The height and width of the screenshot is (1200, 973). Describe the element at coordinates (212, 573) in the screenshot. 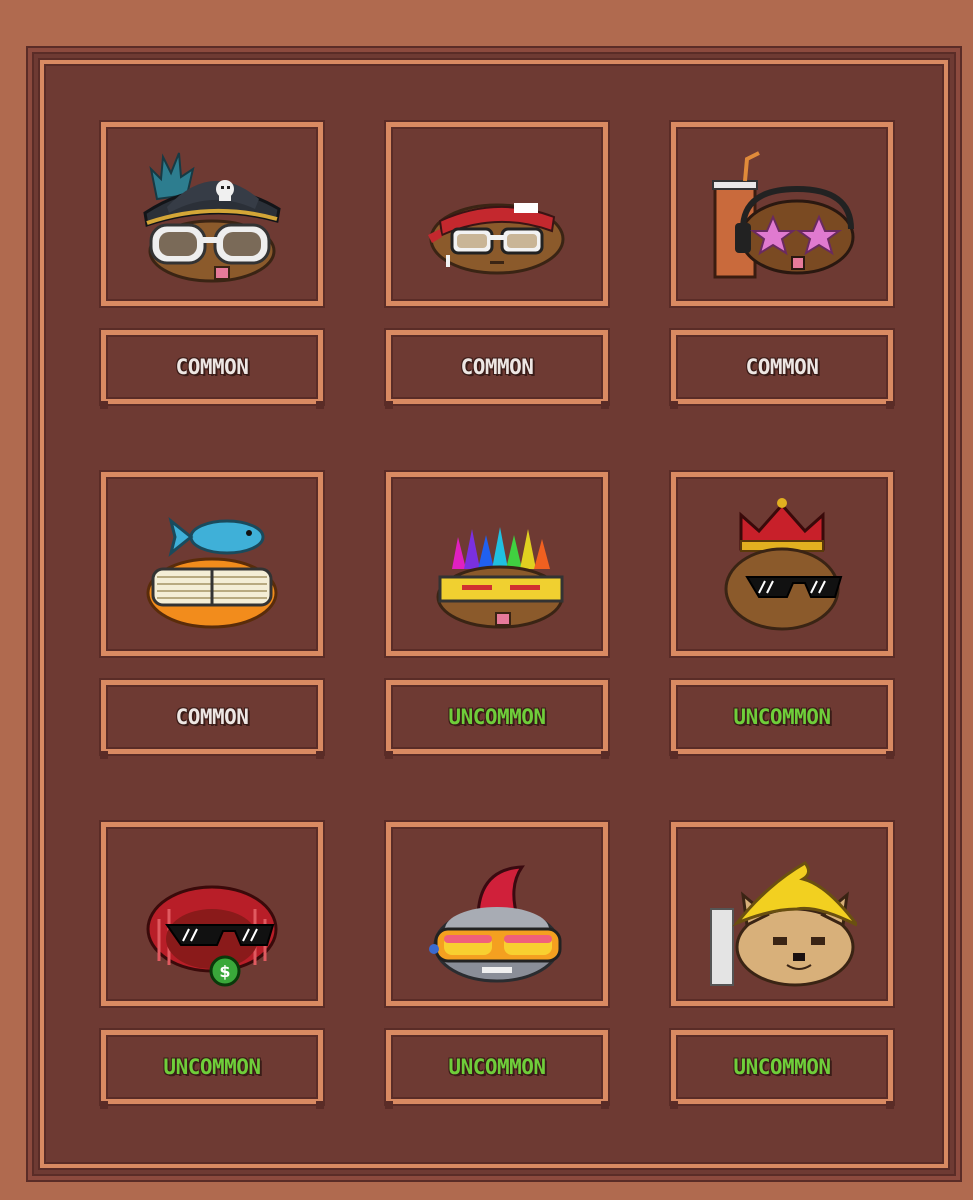

I see `fish-potato-icon` at that location.